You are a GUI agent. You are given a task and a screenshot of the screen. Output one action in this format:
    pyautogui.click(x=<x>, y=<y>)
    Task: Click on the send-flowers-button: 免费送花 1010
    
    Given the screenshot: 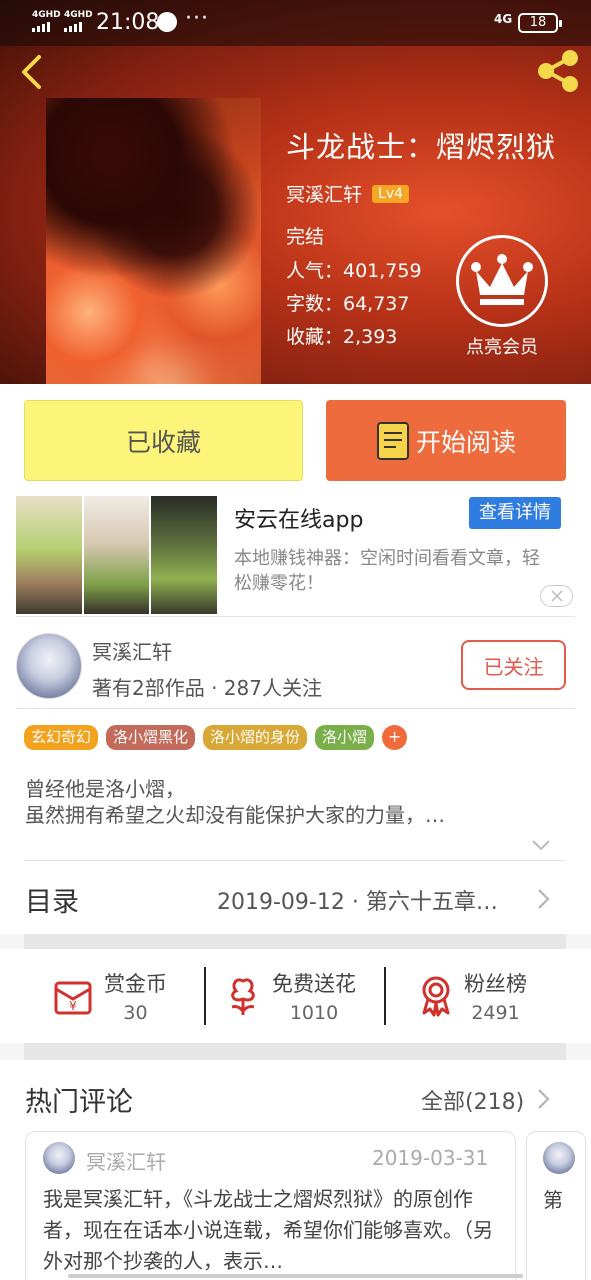 What is the action you would take?
    pyautogui.click(x=290, y=996)
    